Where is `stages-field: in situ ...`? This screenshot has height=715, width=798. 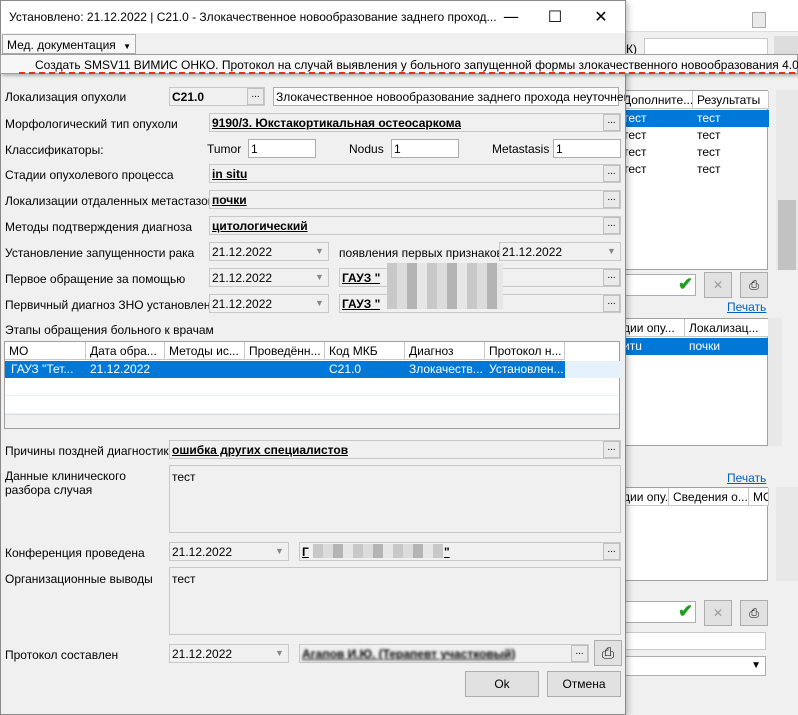
stages-field: in situ ... is located at coordinates (415, 173).